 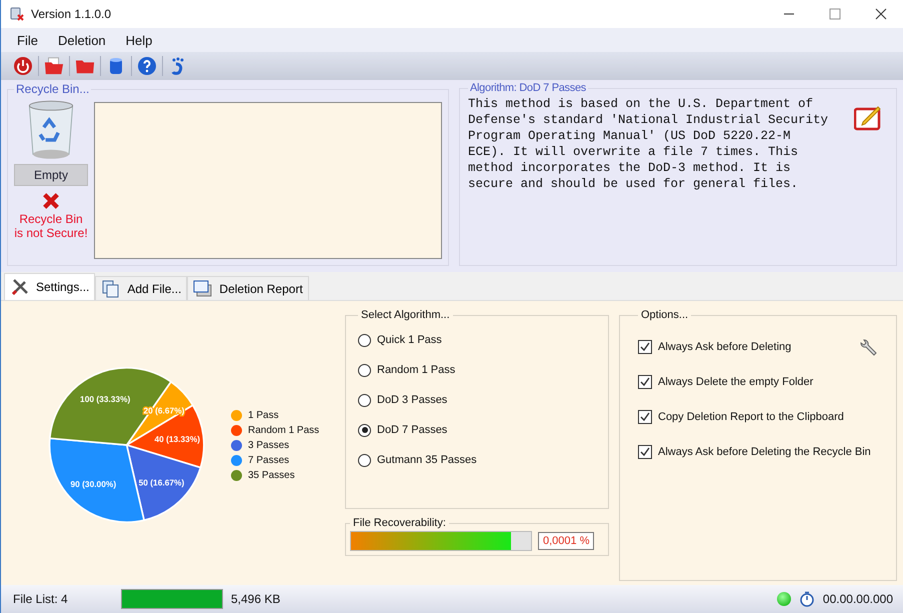 What do you see at coordinates (20, 287) in the screenshot?
I see `tools-icon` at bounding box center [20, 287].